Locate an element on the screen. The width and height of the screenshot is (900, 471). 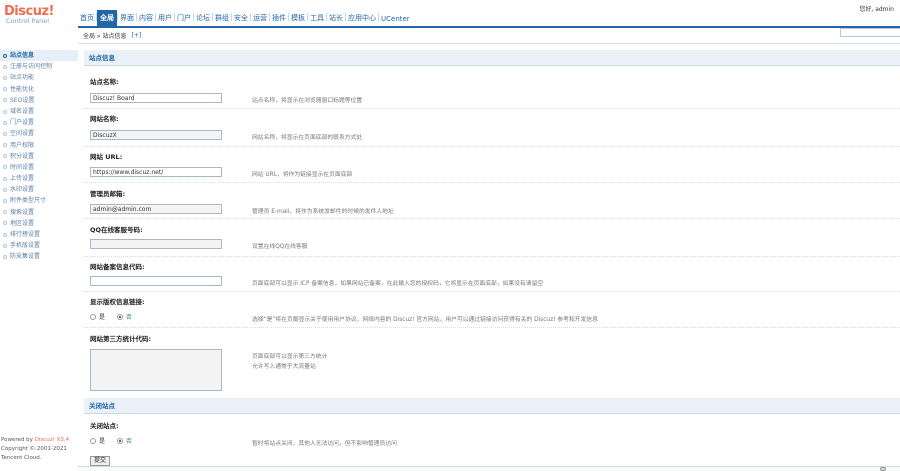
nav-tab-12: 工具 is located at coordinates (317, 19).